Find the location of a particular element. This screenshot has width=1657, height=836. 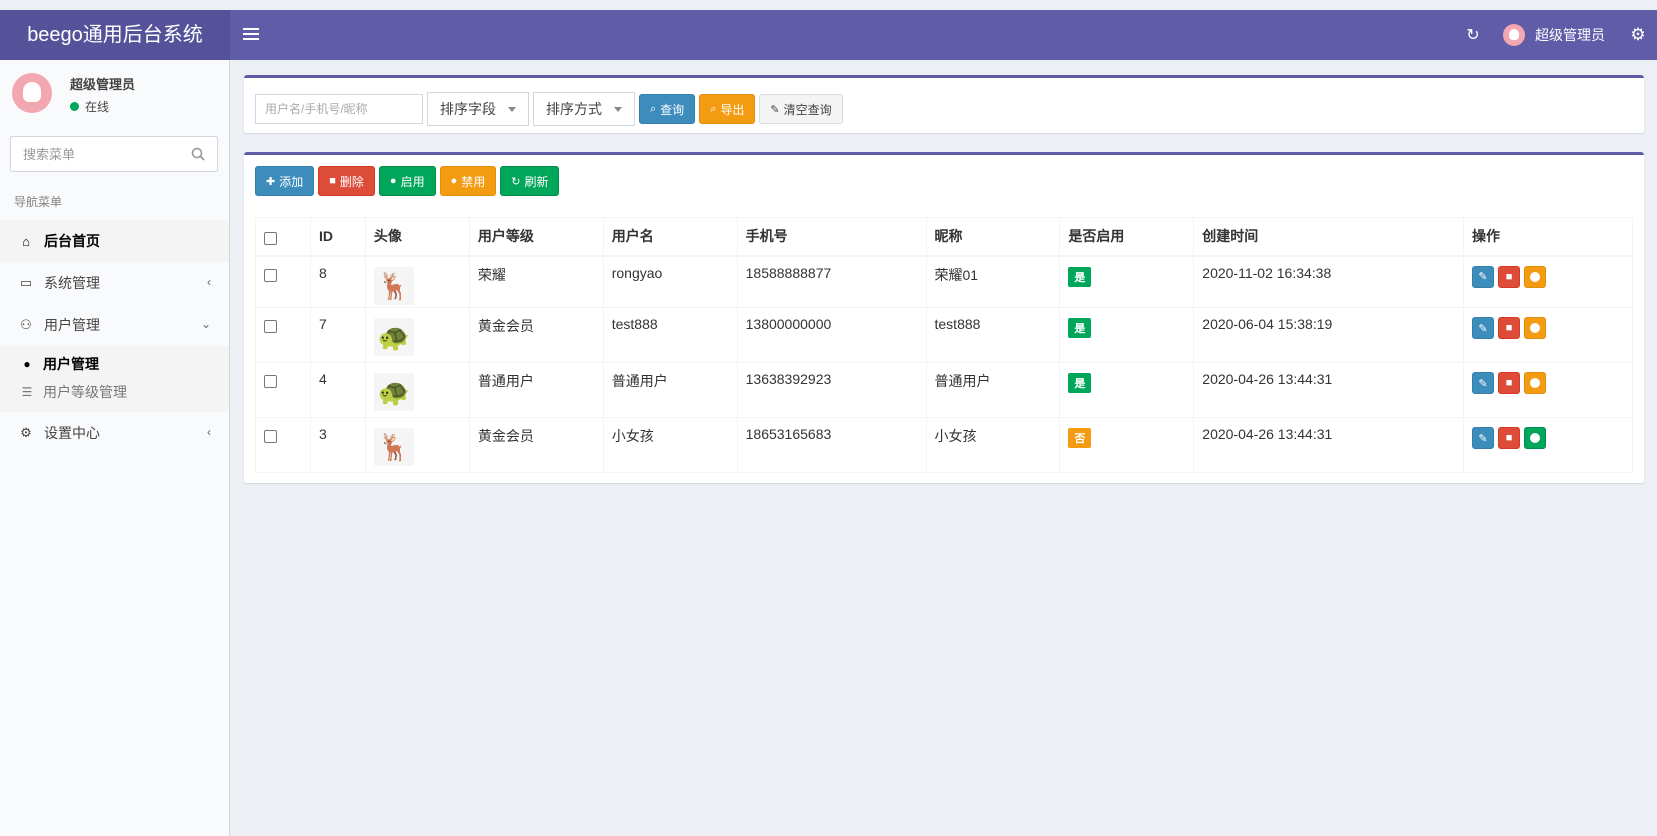

cell-enabled: 否 is located at coordinates (1127, 445).